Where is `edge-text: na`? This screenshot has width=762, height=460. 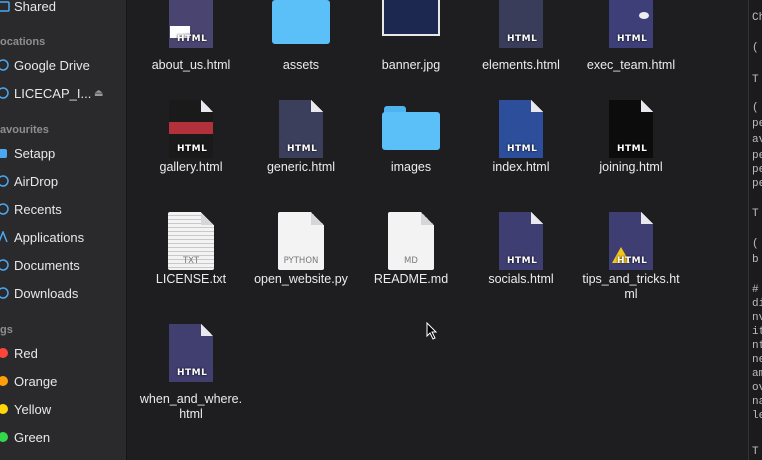
edge-text: na is located at coordinates (757, 402).